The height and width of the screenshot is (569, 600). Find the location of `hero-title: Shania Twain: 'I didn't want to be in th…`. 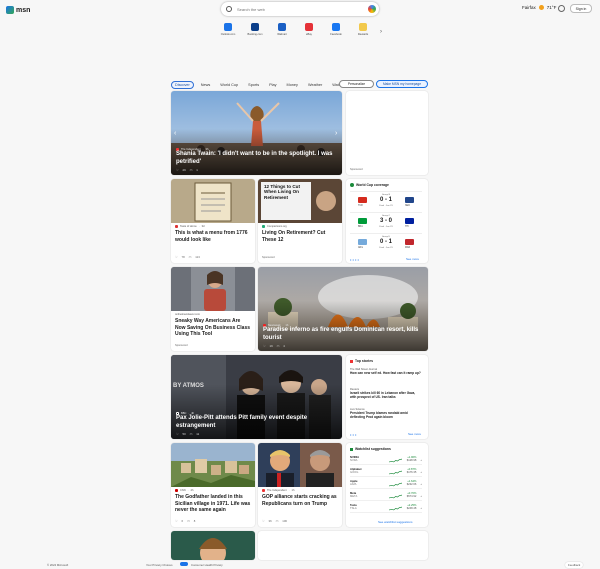

hero-title: Shania Twain: 'I didn't want to be in th… is located at coordinates (256, 158).